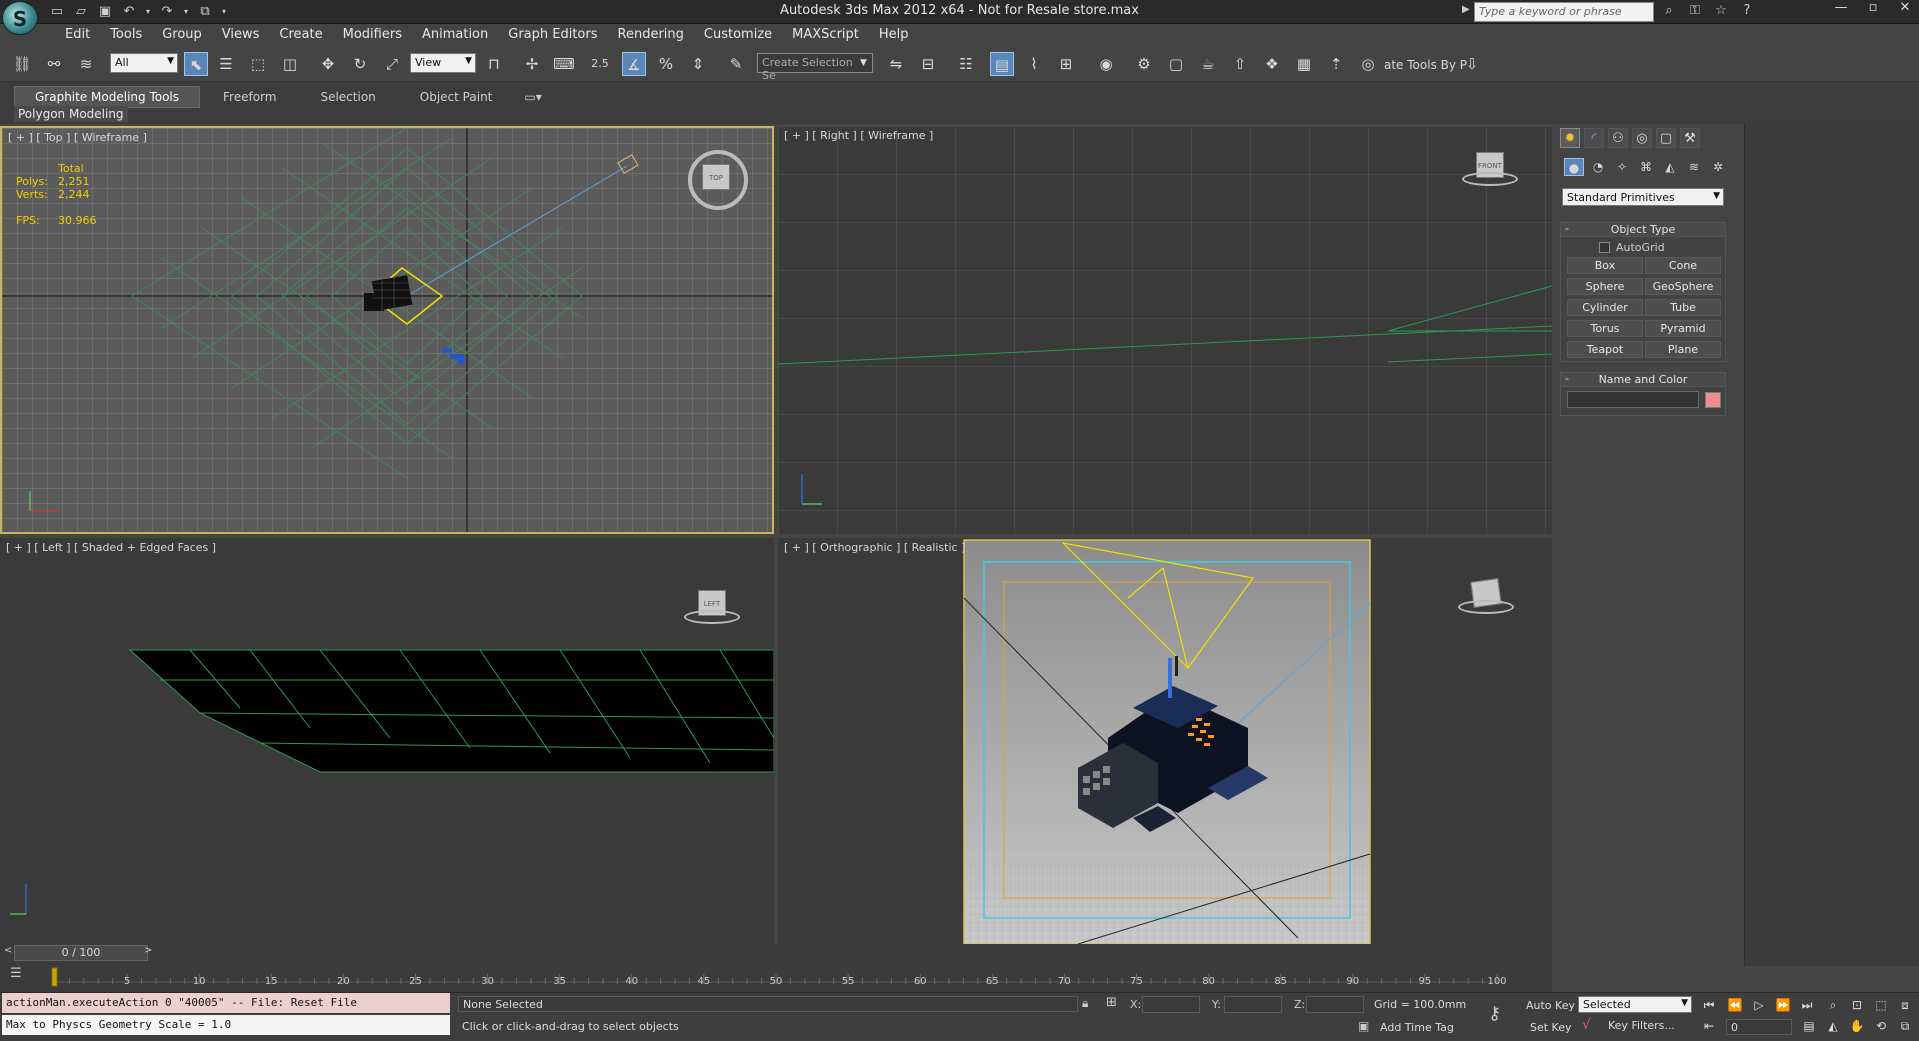 The height and width of the screenshot is (1041, 1919). Describe the element at coordinates (1425, 65) in the screenshot. I see `toolbar-extension-label: ate Tools By P` at that location.